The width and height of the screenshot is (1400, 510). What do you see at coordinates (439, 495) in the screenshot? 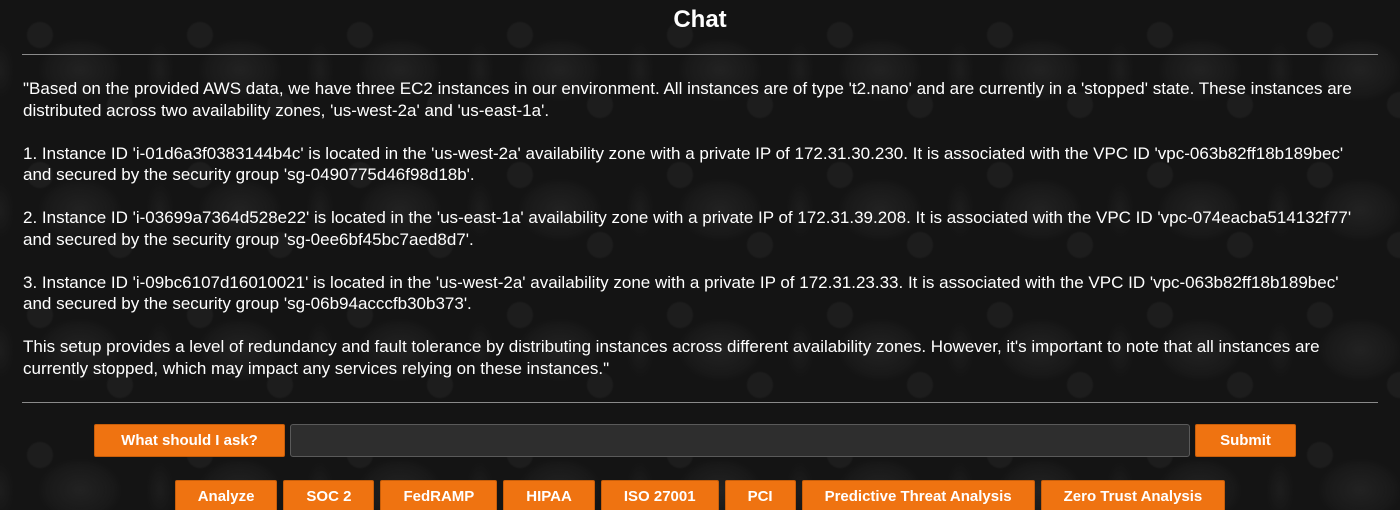
I see `fedramp-button: FedRAMP` at bounding box center [439, 495].